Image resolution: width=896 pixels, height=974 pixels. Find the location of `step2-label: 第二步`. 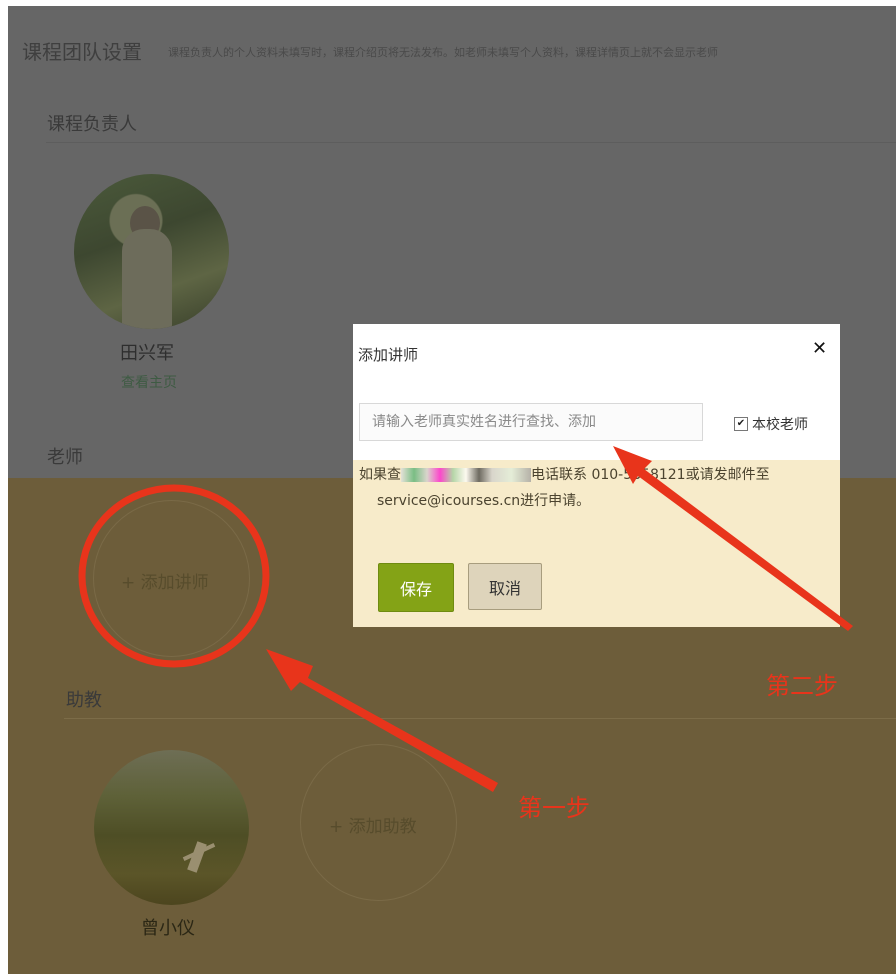

step2-label: 第二步 is located at coordinates (802, 686).